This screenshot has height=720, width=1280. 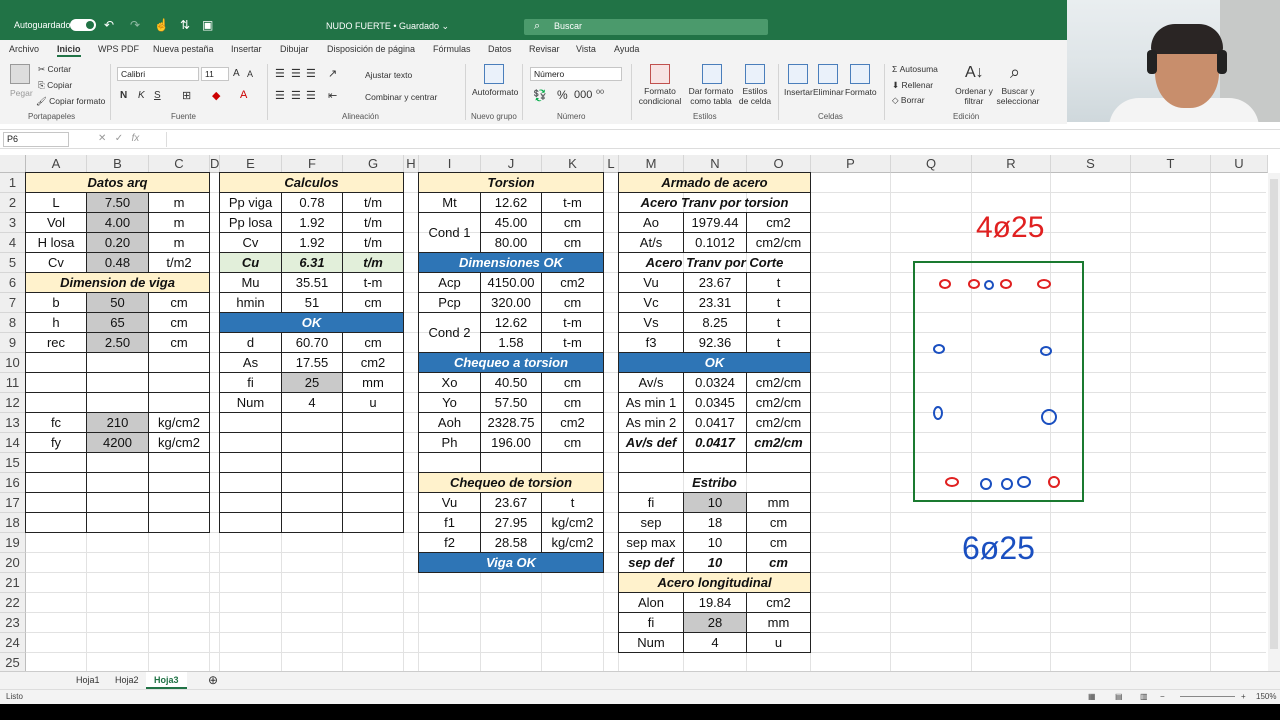 What do you see at coordinates (1239, 164) in the screenshot?
I see `column-header-u: U` at bounding box center [1239, 164].